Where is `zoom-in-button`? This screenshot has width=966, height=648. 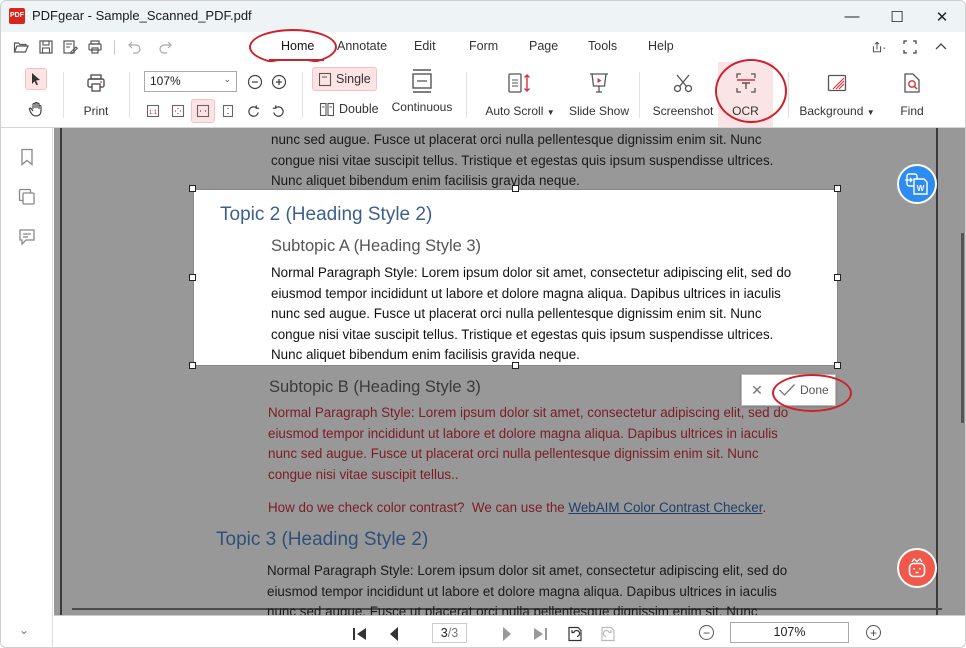 zoom-in-button is located at coordinates (279, 82).